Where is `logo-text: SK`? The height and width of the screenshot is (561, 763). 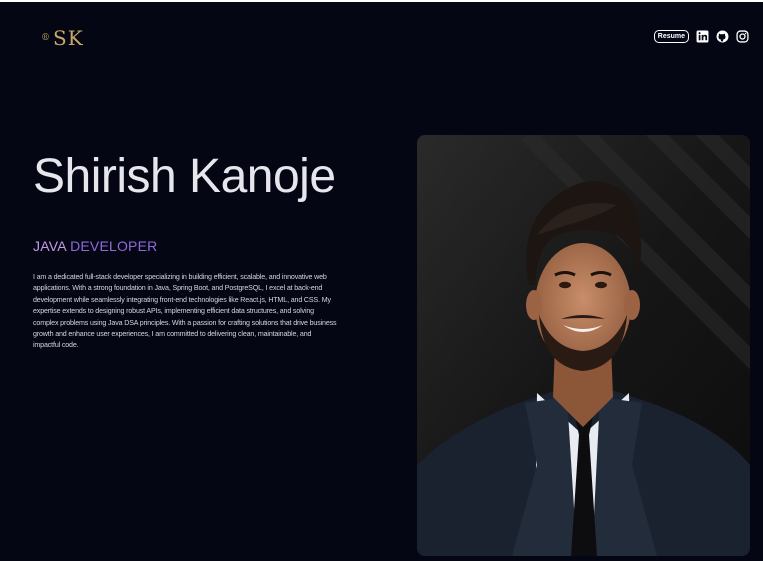 logo-text: SK is located at coordinates (68, 38).